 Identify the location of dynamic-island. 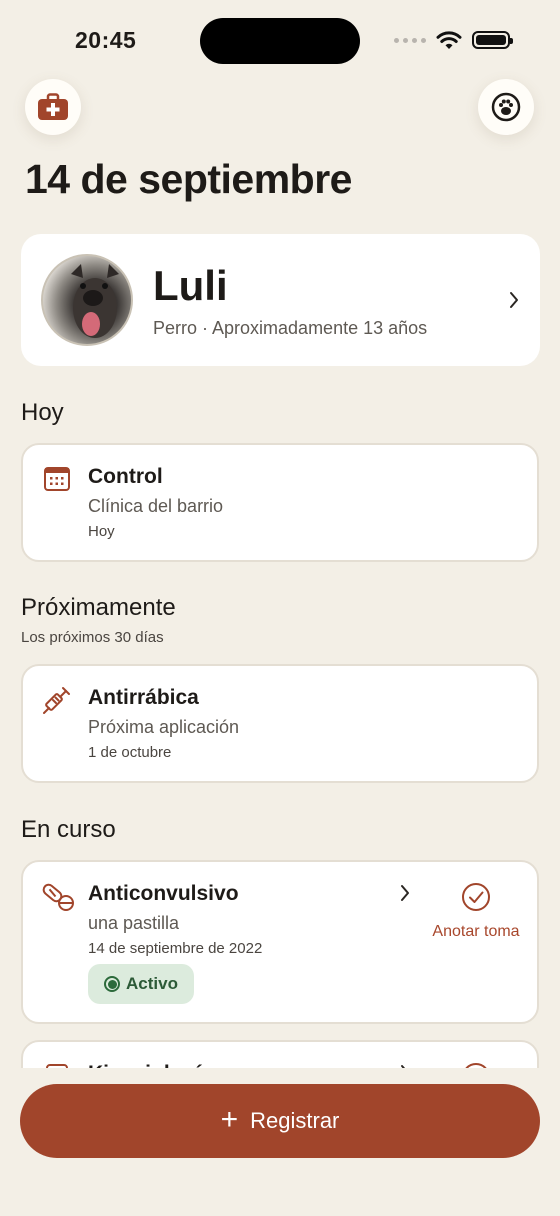
(280, 41).